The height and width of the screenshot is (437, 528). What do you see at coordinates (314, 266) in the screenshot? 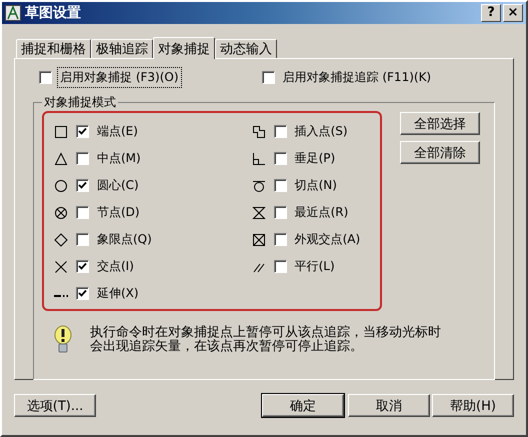
I see `checkbox-label: 平行(L)` at bounding box center [314, 266].